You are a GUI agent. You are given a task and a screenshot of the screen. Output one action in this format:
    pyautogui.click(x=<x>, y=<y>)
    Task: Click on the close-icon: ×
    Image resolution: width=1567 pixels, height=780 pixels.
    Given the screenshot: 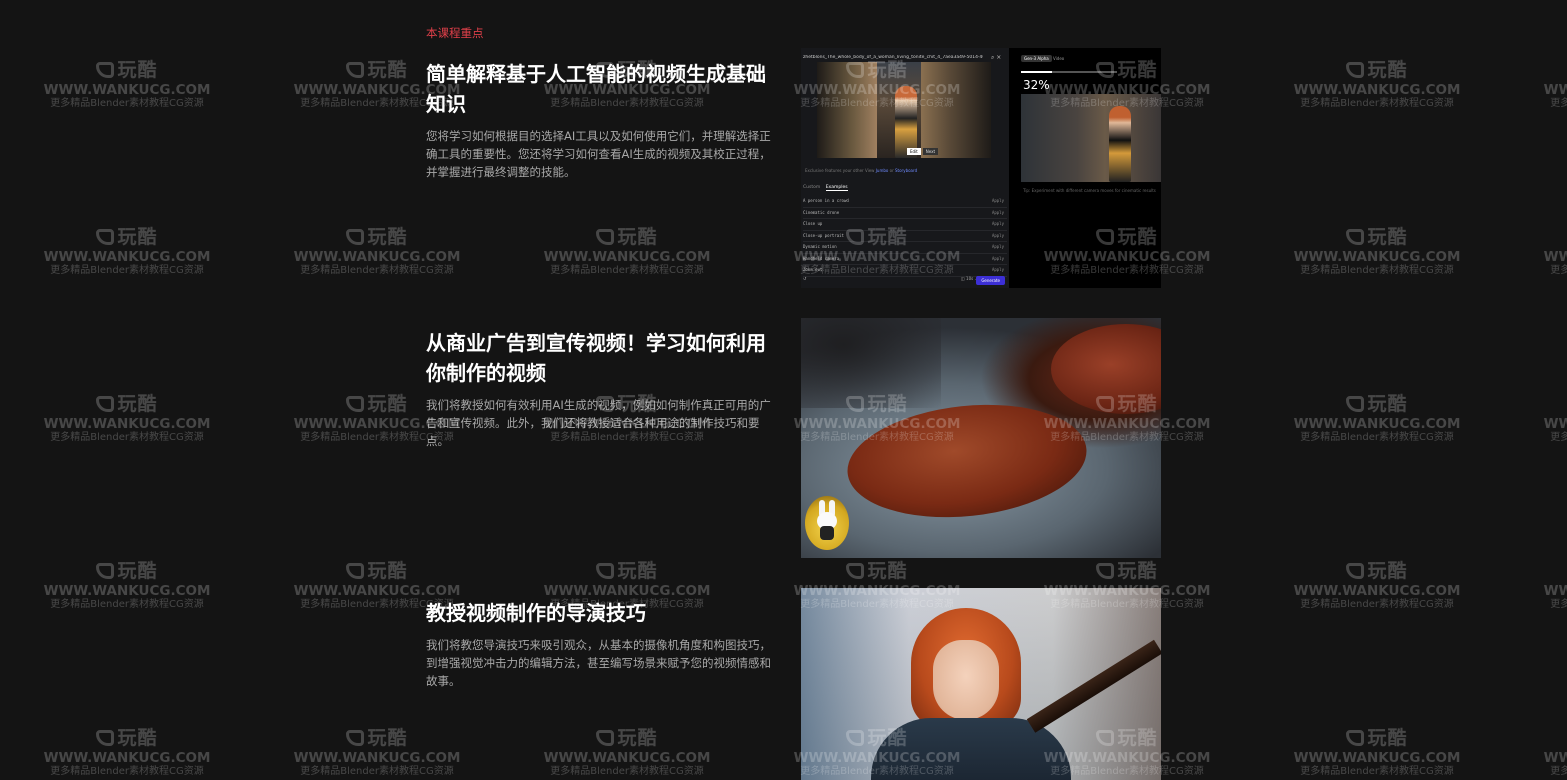 What is the action you would take?
    pyautogui.click(x=999, y=57)
    